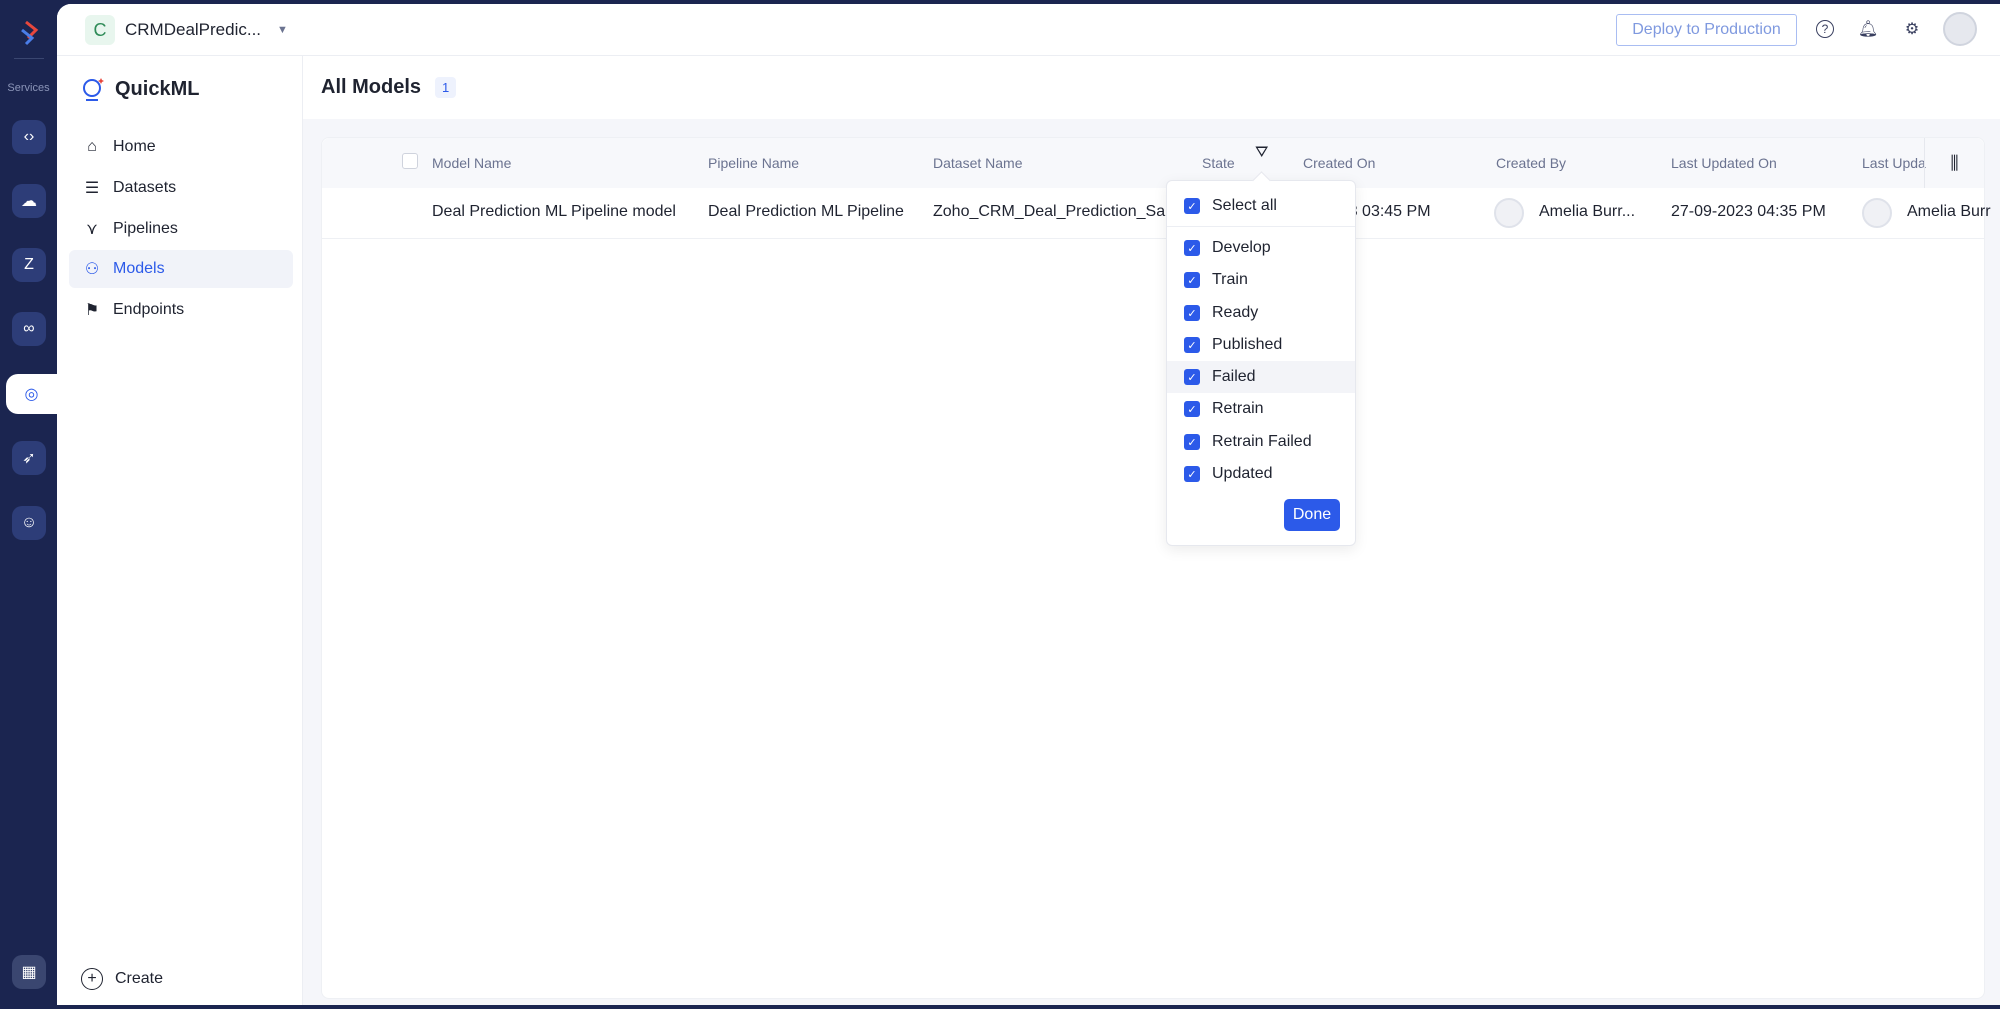 The width and height of the screenshot is (2000, 1009). Describe the element at coordinates (282, 30) in the screenshot. I see `chevron-down-icon: ▼` at that location.